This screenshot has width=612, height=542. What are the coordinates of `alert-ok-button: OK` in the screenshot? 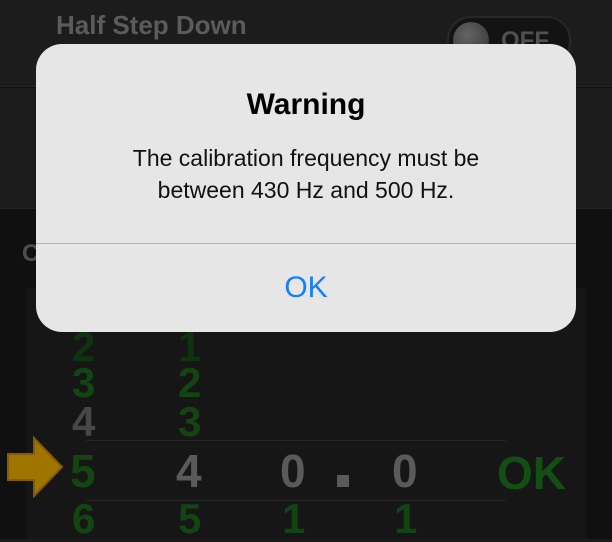 It's located at (306, 288).